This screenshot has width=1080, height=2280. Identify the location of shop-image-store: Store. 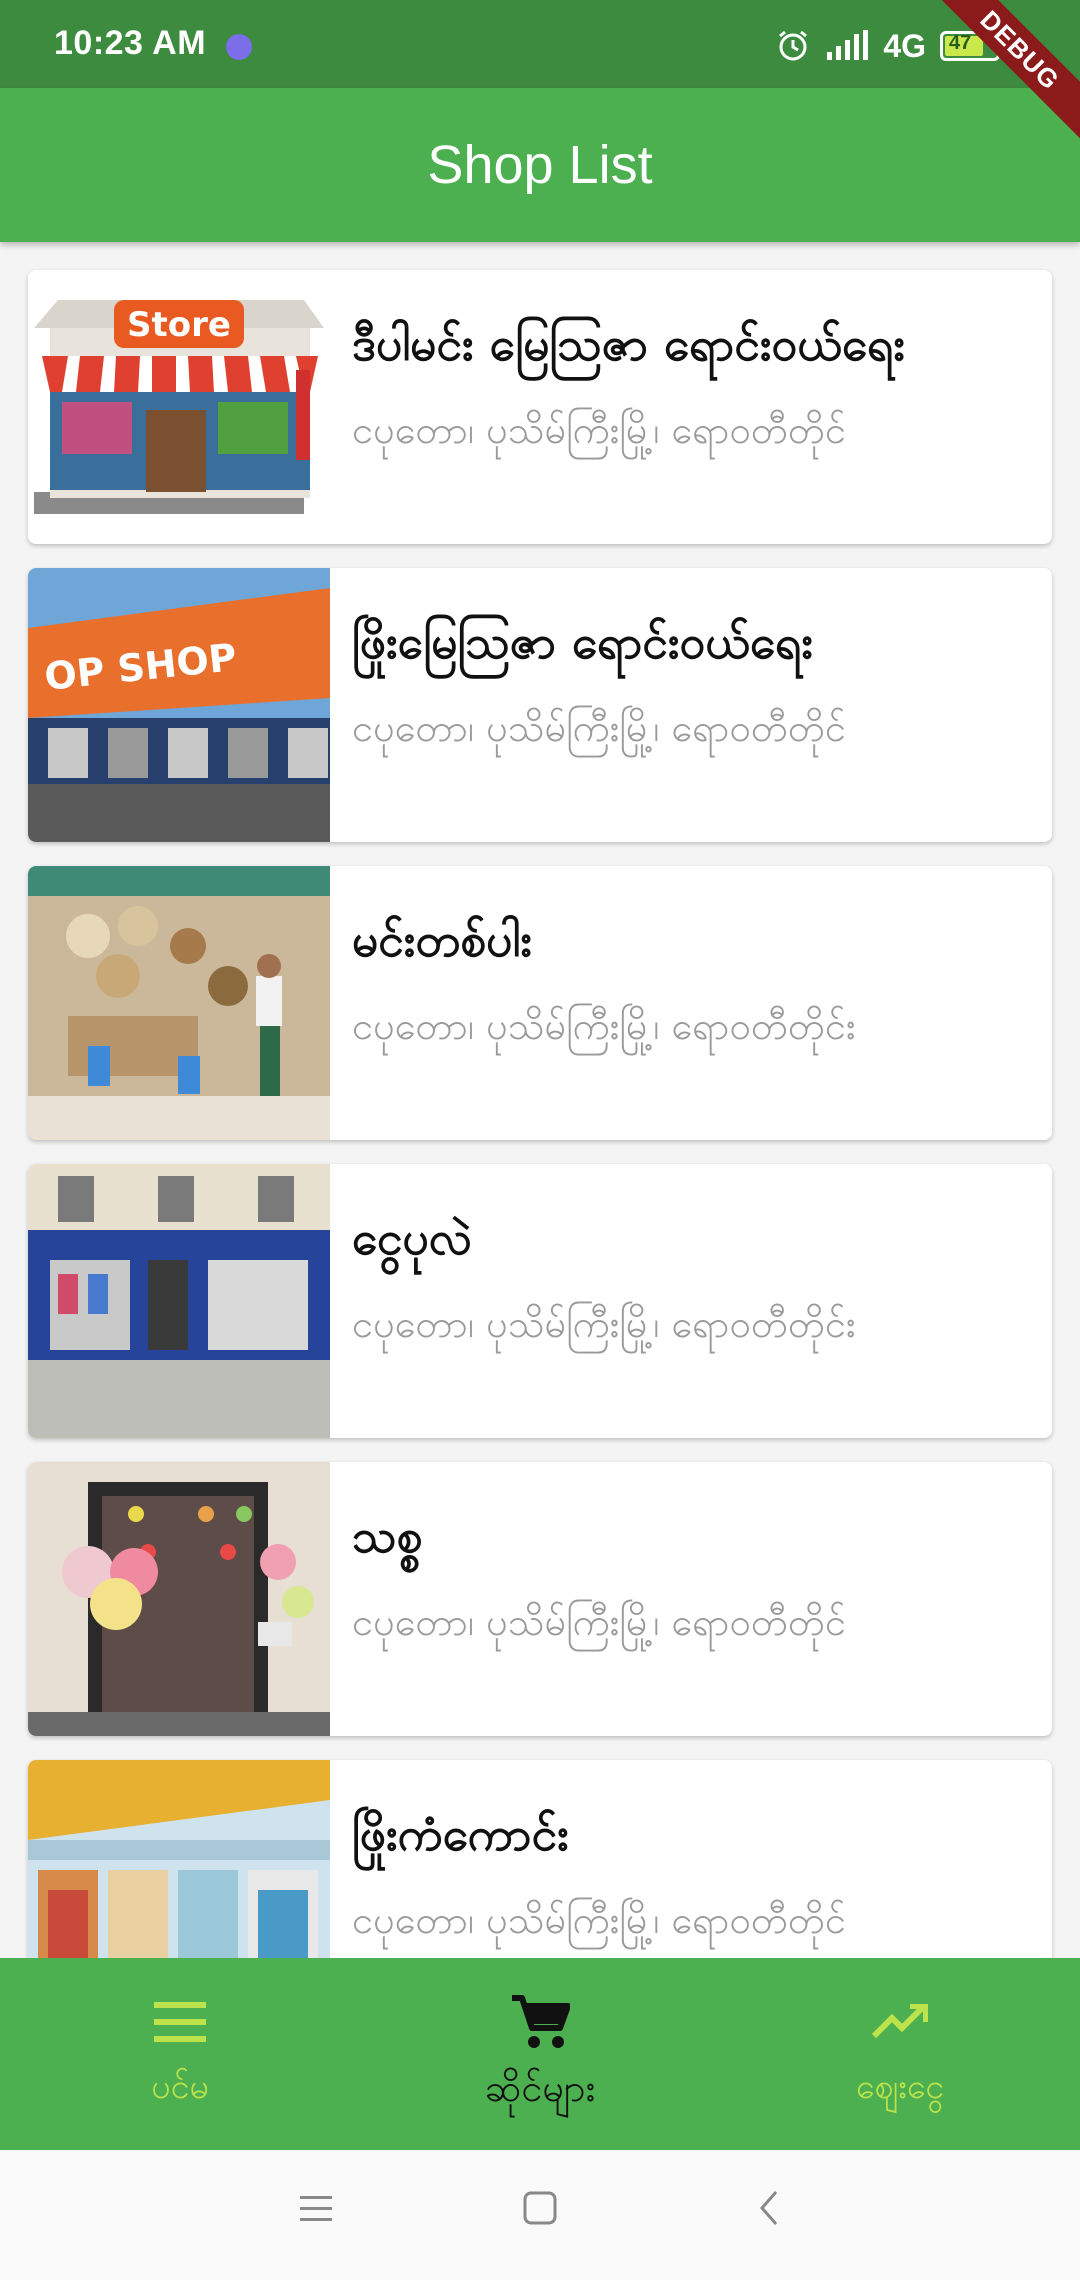
(179, 407).